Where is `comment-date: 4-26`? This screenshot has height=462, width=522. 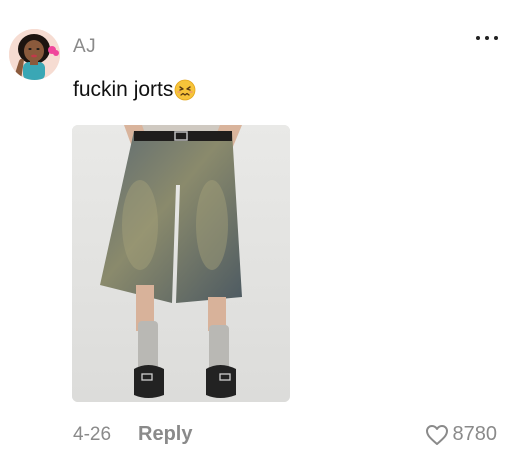
comment-date: 4-26 is located at coordinates (92, 434).